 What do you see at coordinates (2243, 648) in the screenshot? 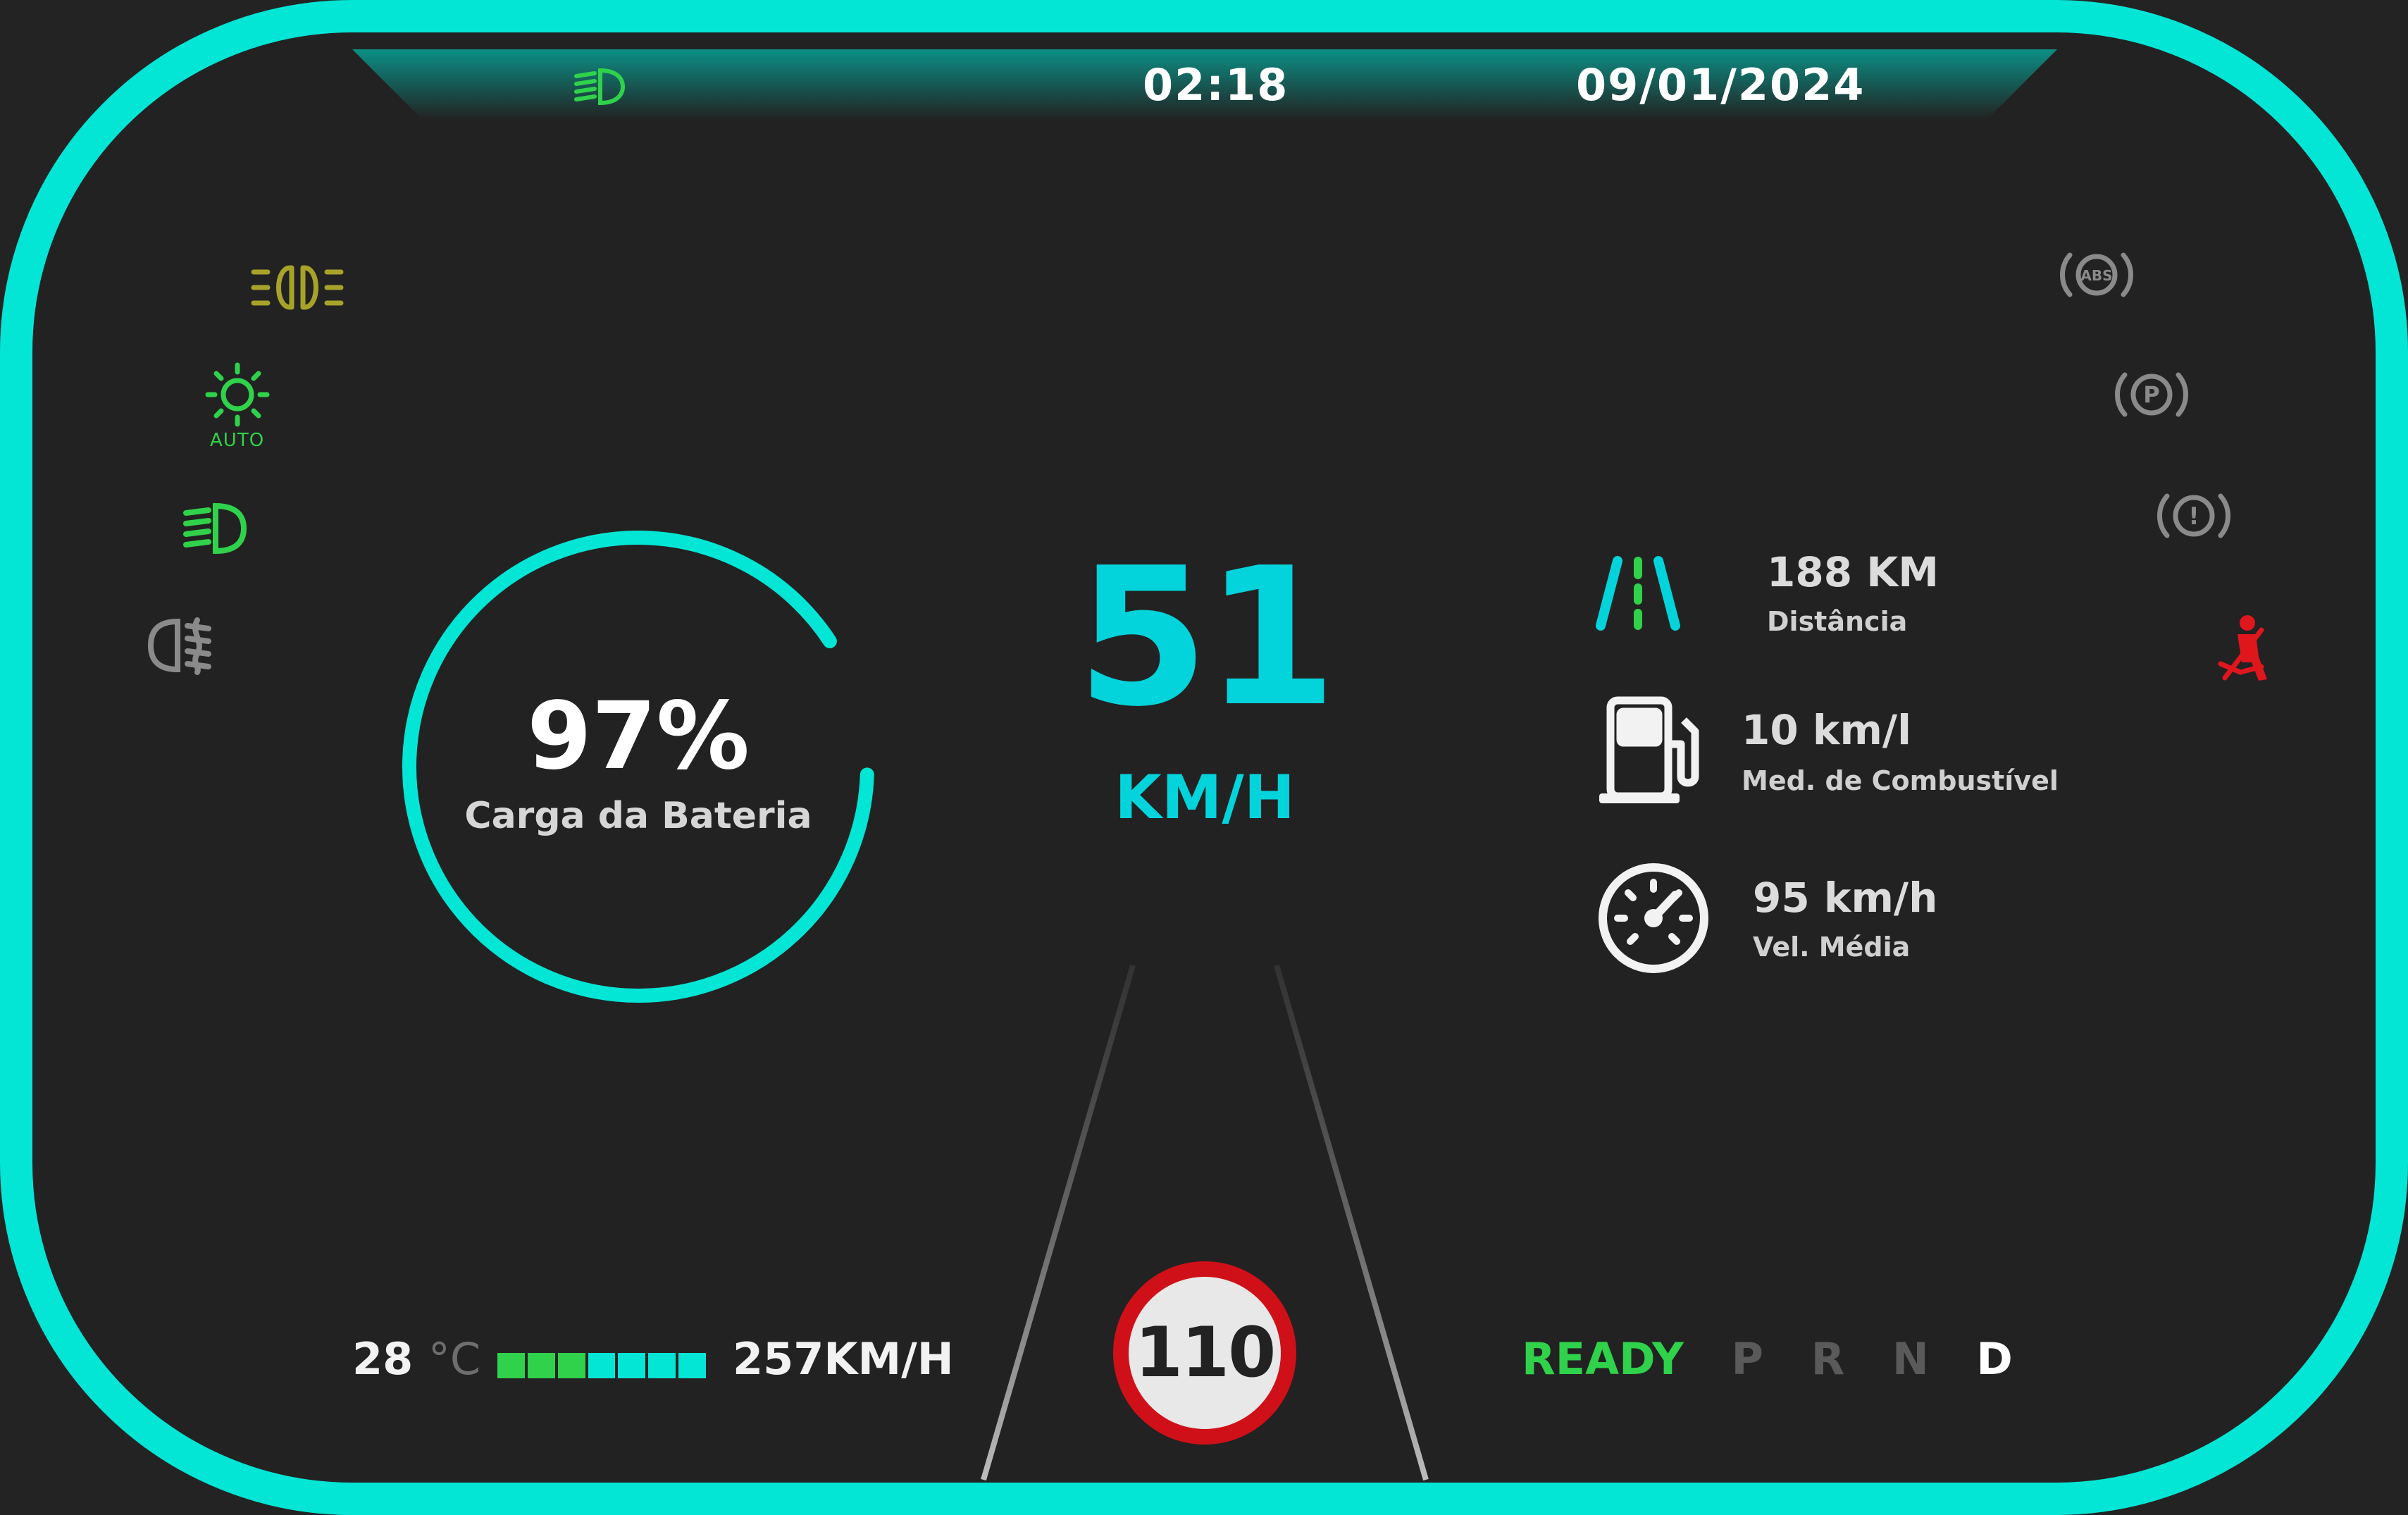
I see `seatbelt-warning-icon` at bounding box center [2243, 648].